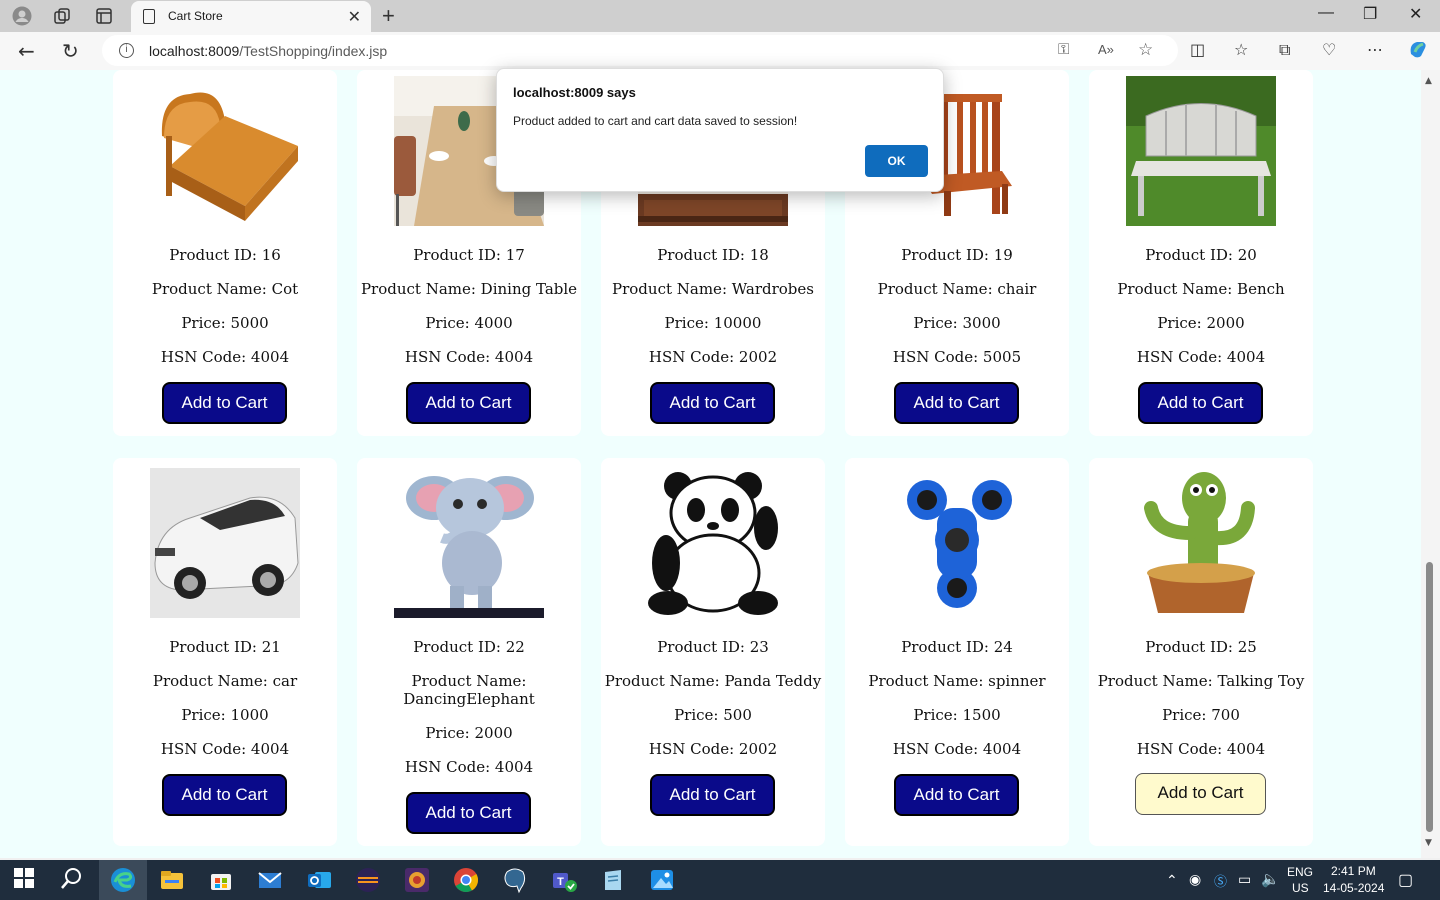  Describe the element at coordinates (1430, 464) in the screenshot. I see `vertical-scrollbar: ▲ ▼` at that location.